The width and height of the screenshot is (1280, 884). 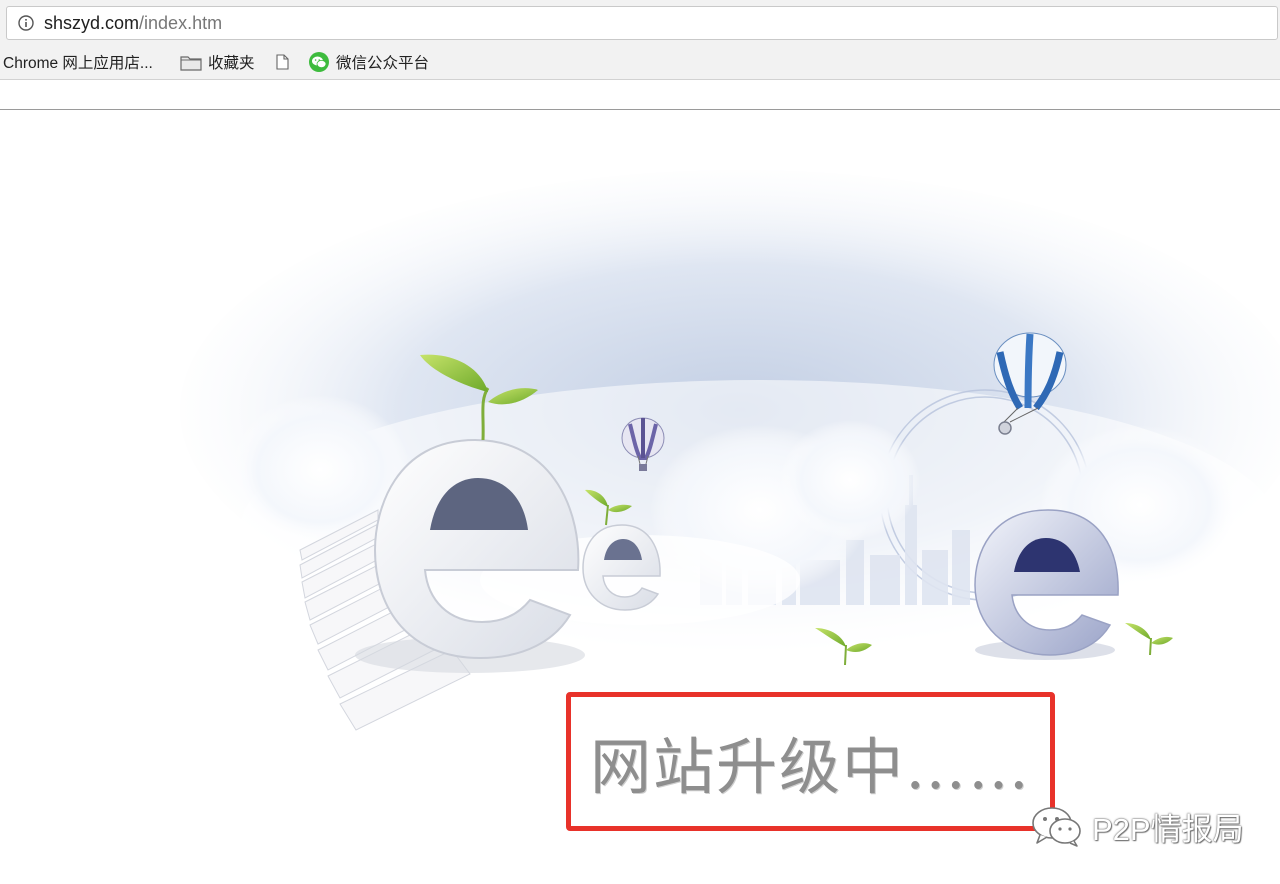 I want to click on bookmark-page, so click(x=285, y=62).